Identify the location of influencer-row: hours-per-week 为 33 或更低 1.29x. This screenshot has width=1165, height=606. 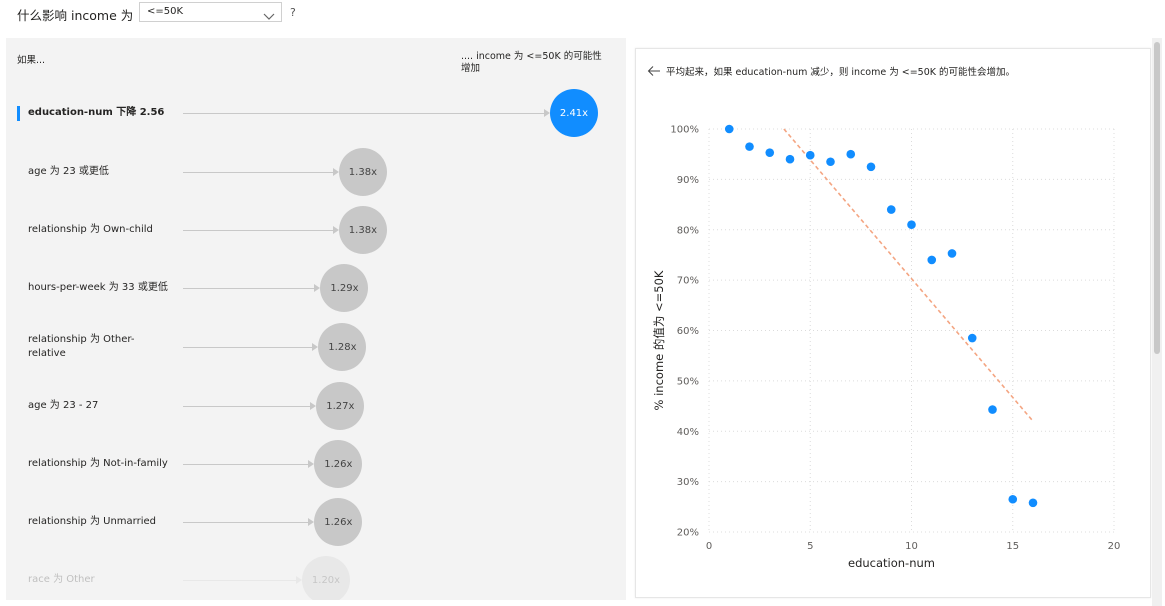
(316, 288).